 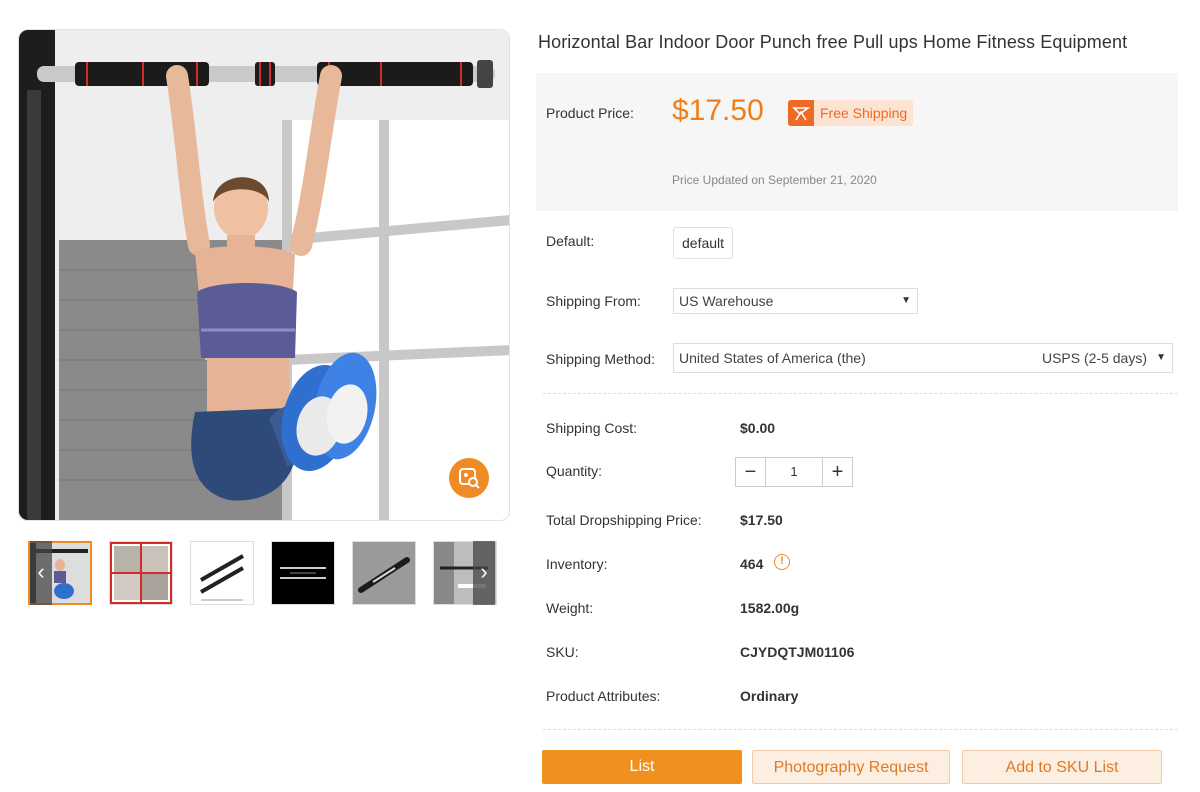 What do you see at coordinates (761, 520) in the screenshot?
I see `total-price-value: $17.50` at bounding box center [761, 520].